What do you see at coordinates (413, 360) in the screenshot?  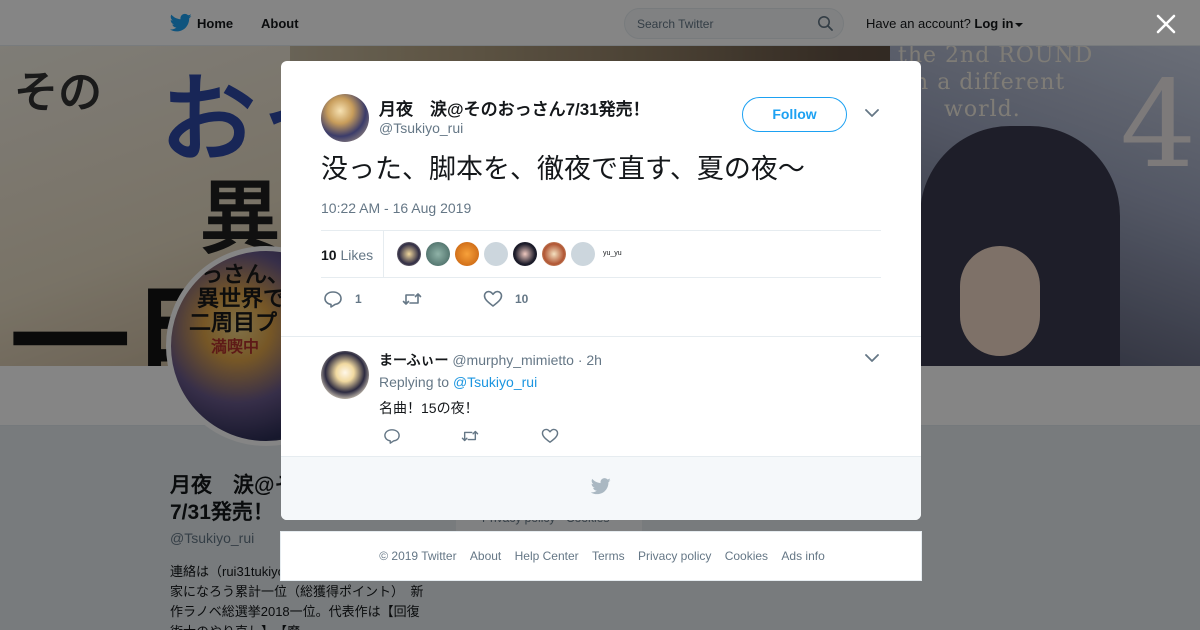 I see `reply-author-name: まーふぃー` at bounding box center [413, 360].